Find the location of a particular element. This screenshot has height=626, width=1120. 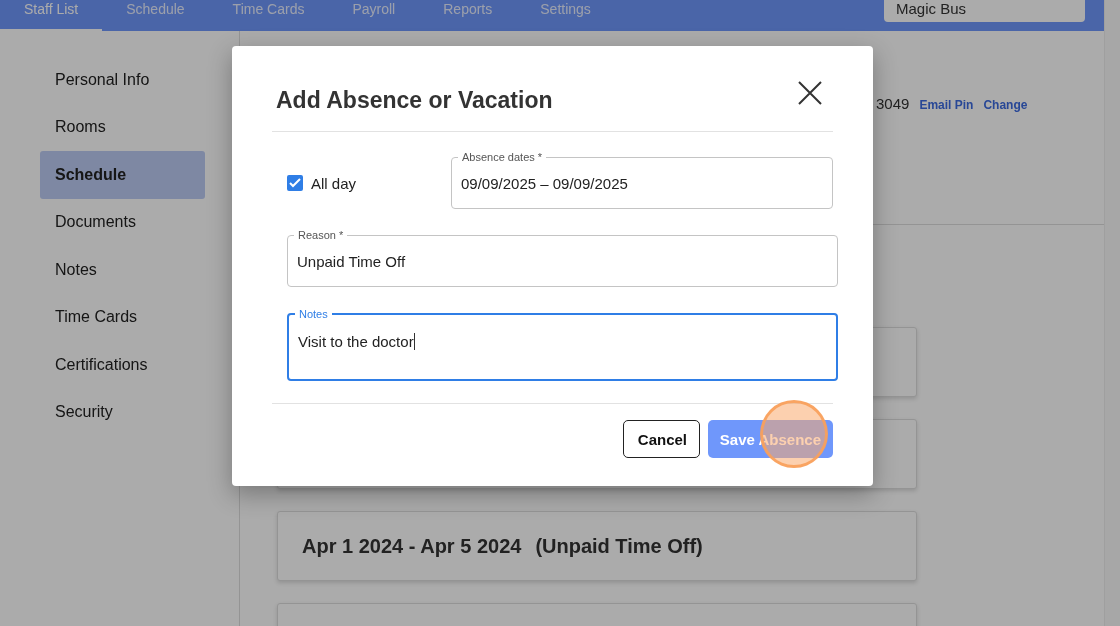

sidebar-item: Schedule is located at coordinates (122, 175).